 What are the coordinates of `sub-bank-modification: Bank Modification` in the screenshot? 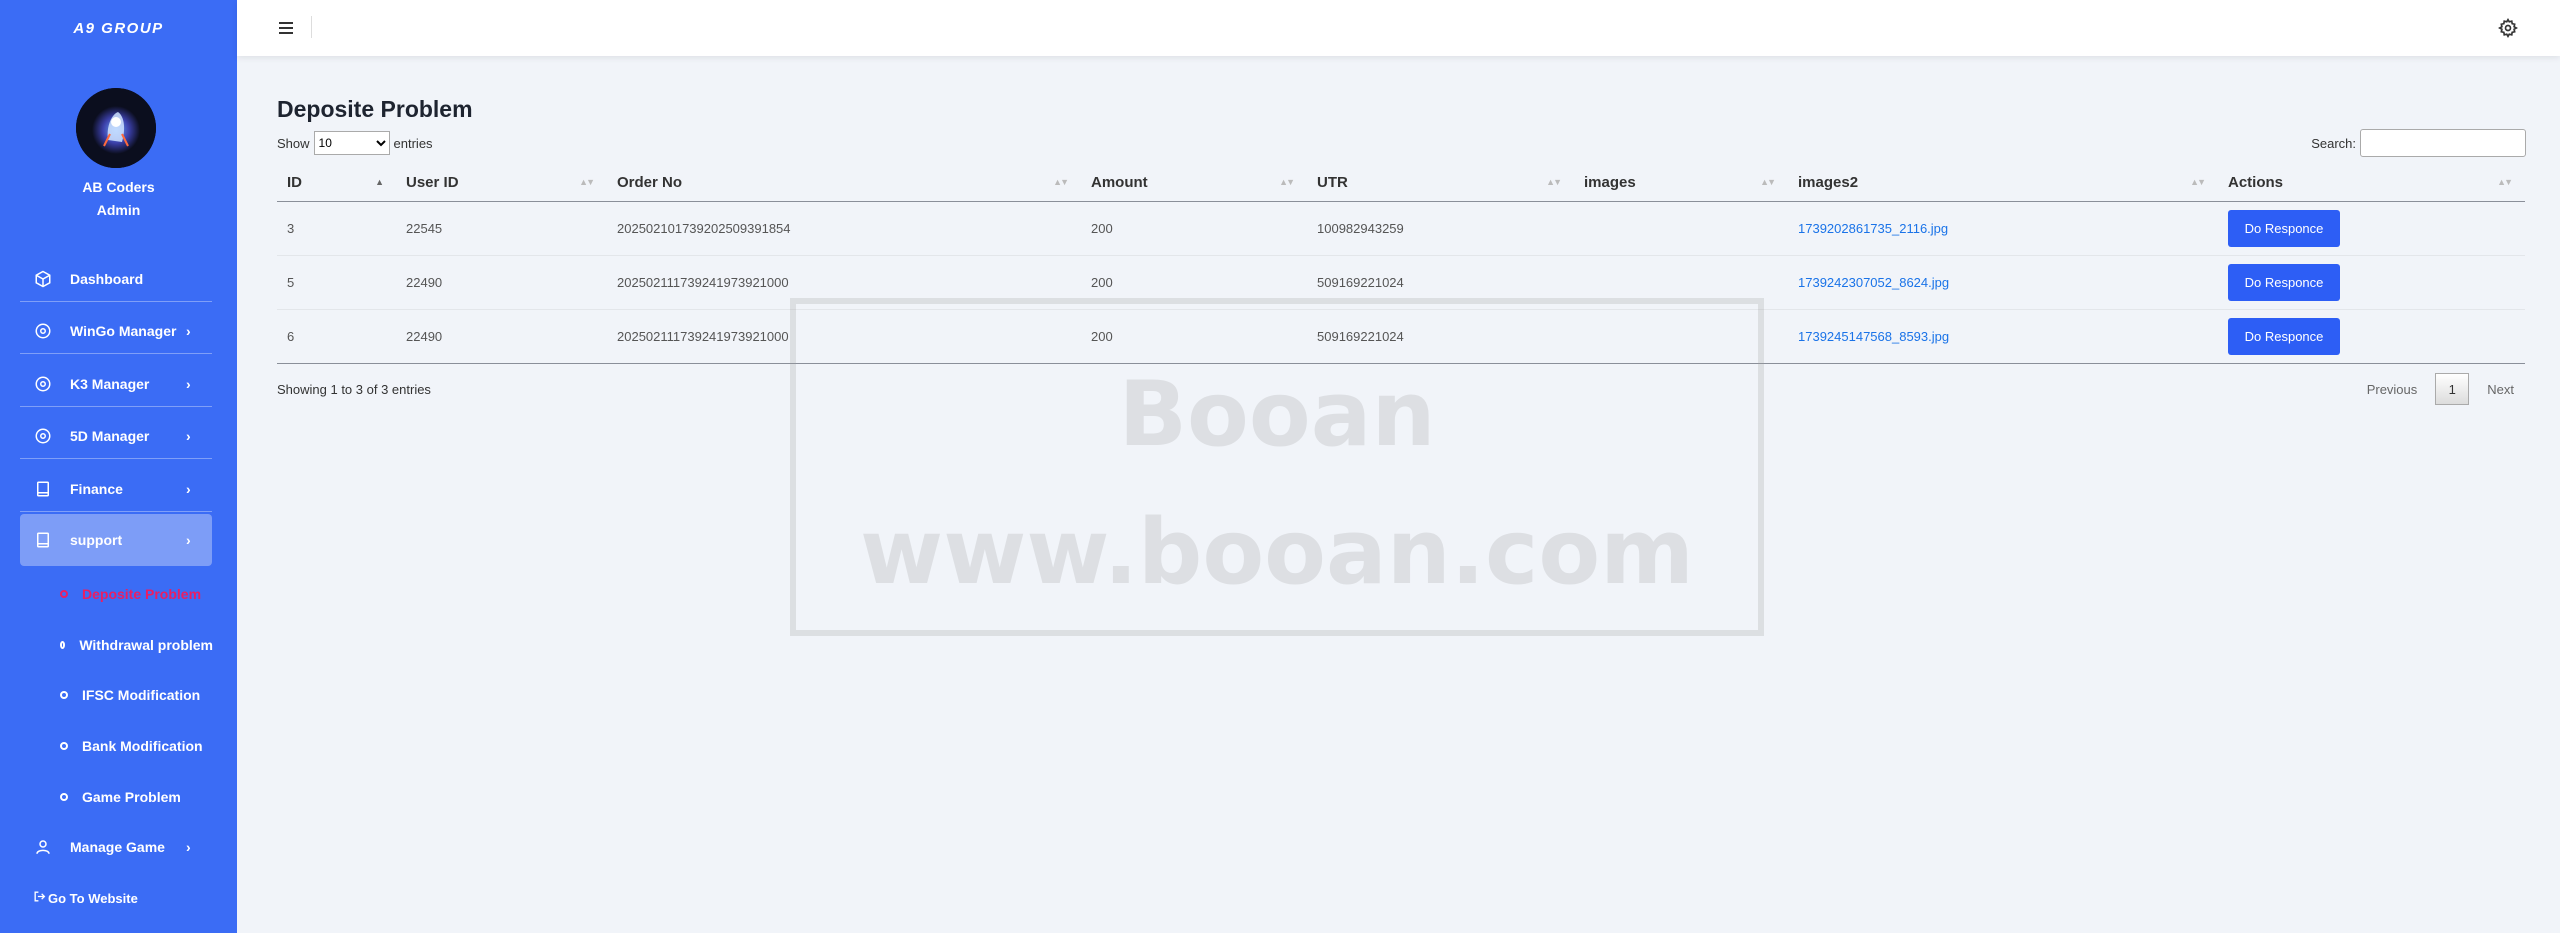 It's located at (131, 746).